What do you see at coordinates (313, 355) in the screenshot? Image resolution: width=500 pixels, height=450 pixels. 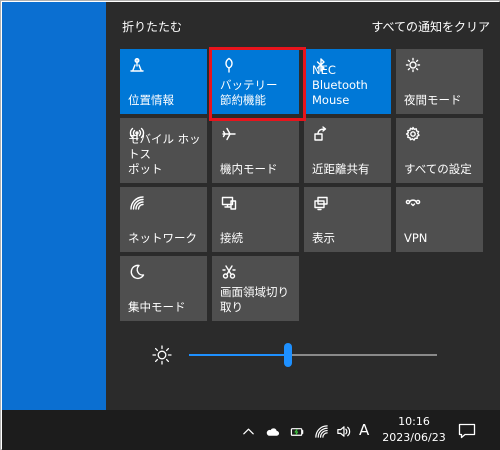 I see `brightness-slider-track` at bounding box center [313, 355].